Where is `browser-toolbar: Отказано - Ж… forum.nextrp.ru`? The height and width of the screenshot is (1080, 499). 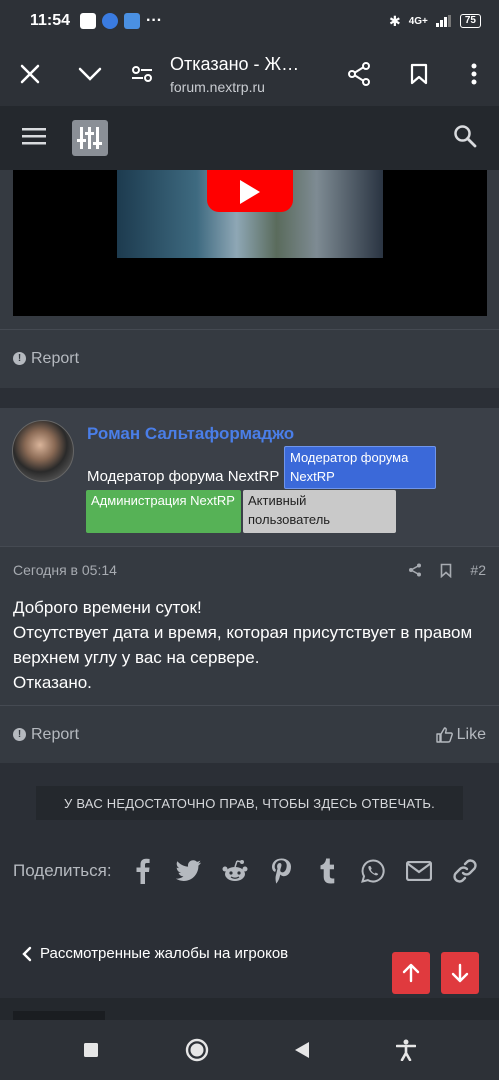
browser-toolbar: Отказано - Ж… forum.nextrp.ru is located at coordinates (249, 74).